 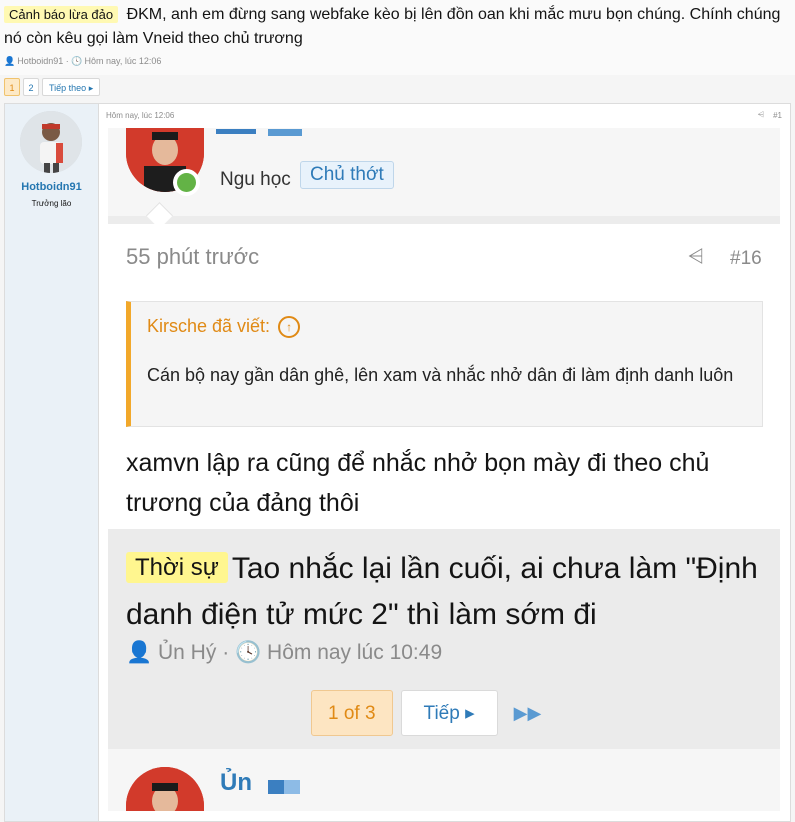 What do you see at coordinates (355, 652) in the screenshot?
I see `preview-time: Hôm nay lúc 10:49` at bounding box center [355, 652].